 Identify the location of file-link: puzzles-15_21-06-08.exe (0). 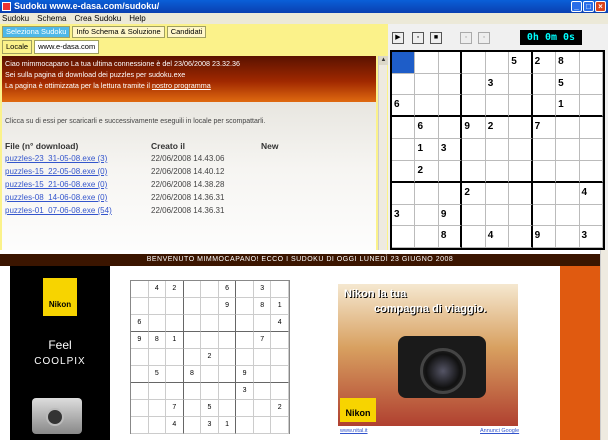
(56, 184).